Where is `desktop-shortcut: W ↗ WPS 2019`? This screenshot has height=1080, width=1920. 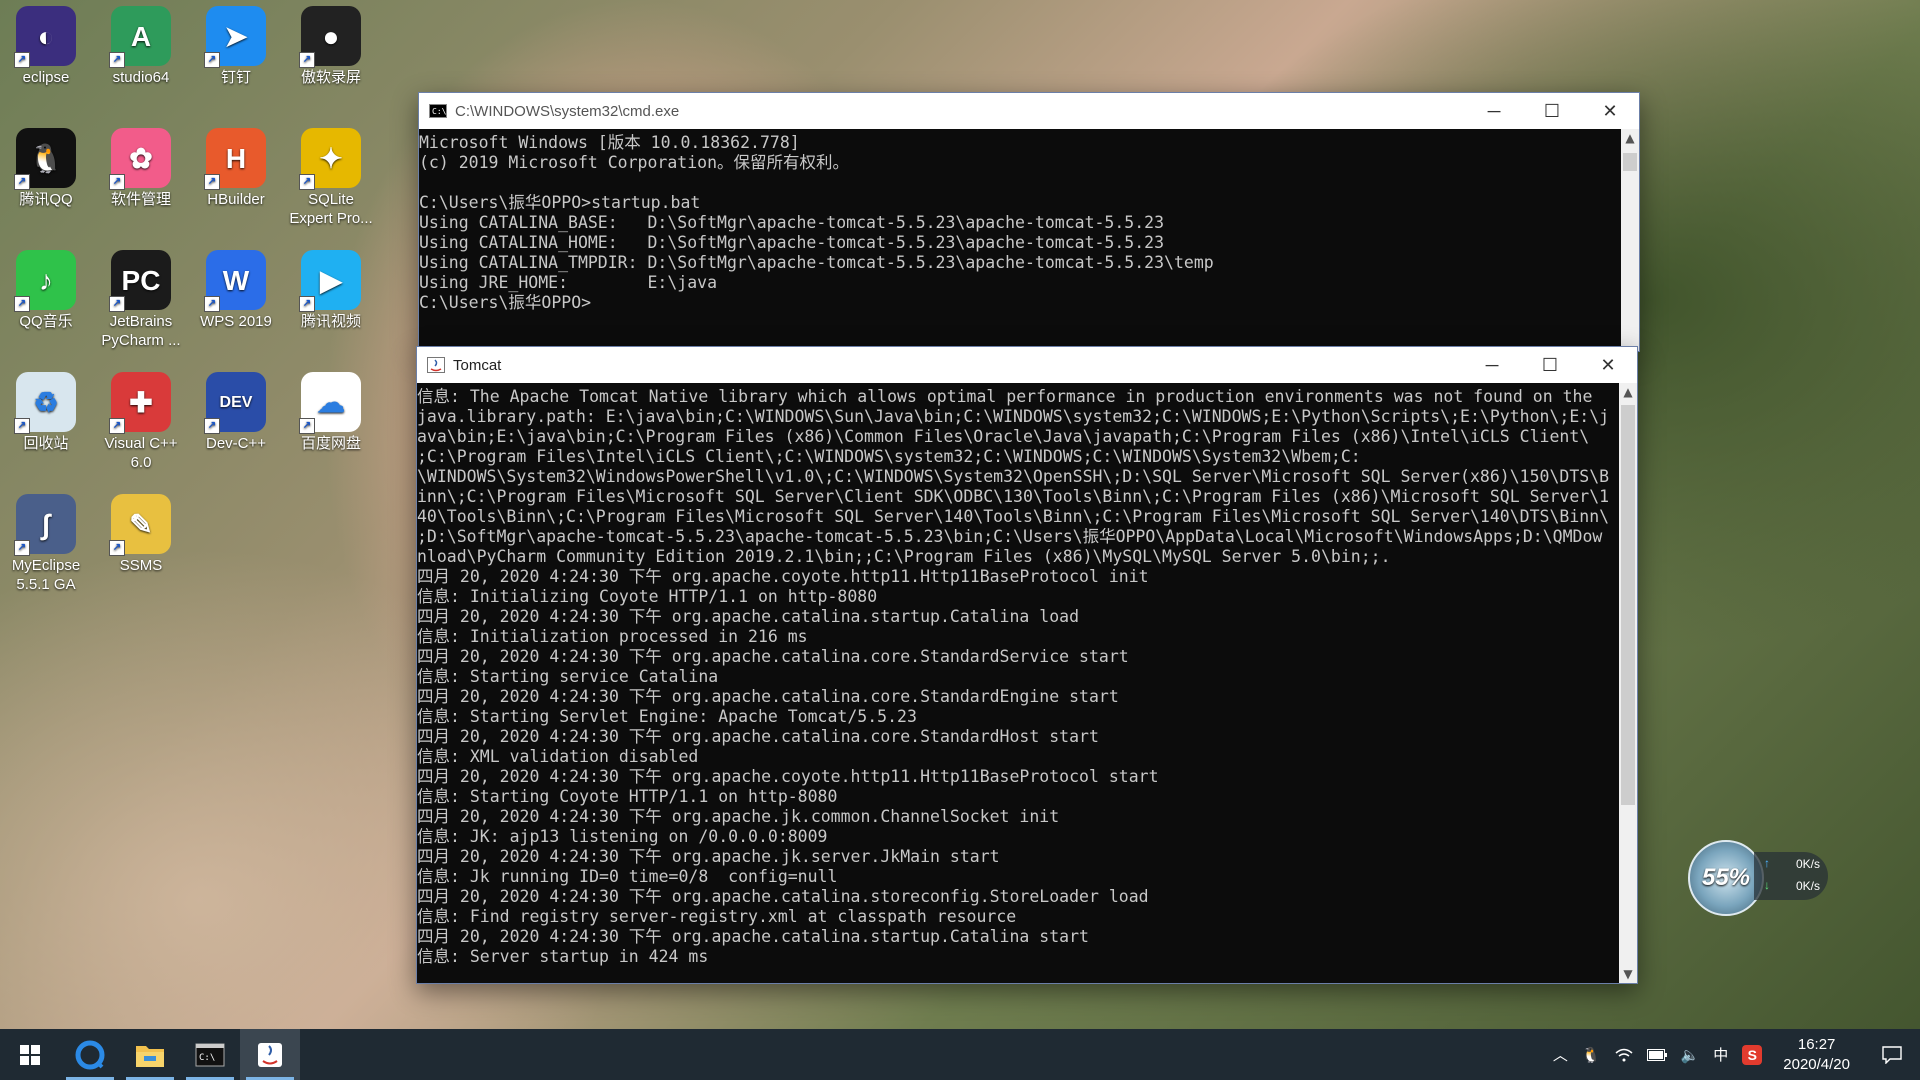 desktop-shortcut: W ↗ WPS 2019 is located at coordinates (236, 290).